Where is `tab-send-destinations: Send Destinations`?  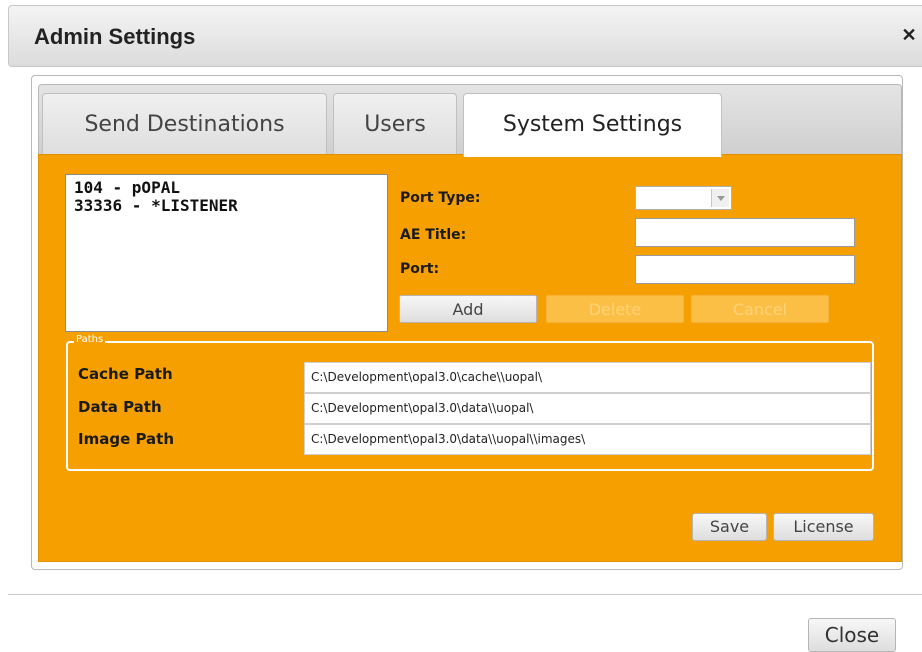 tab-send-destinations: Send Destinations is located at coordinates (184, 124).